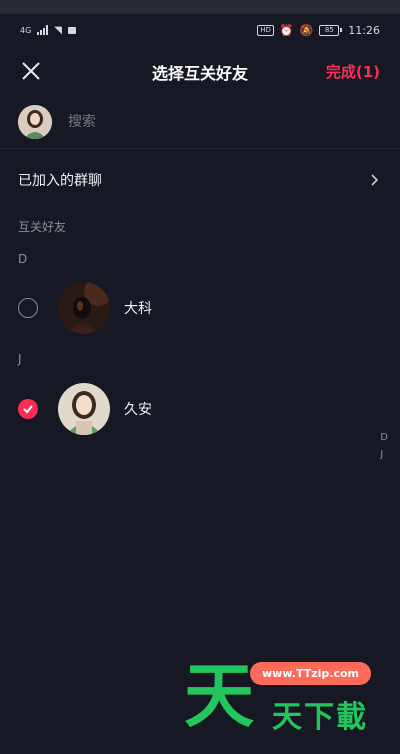  What do you see at coordinates (28, 308) in the screenshot?
I see `select-radio` at bounding box center [28, 308].